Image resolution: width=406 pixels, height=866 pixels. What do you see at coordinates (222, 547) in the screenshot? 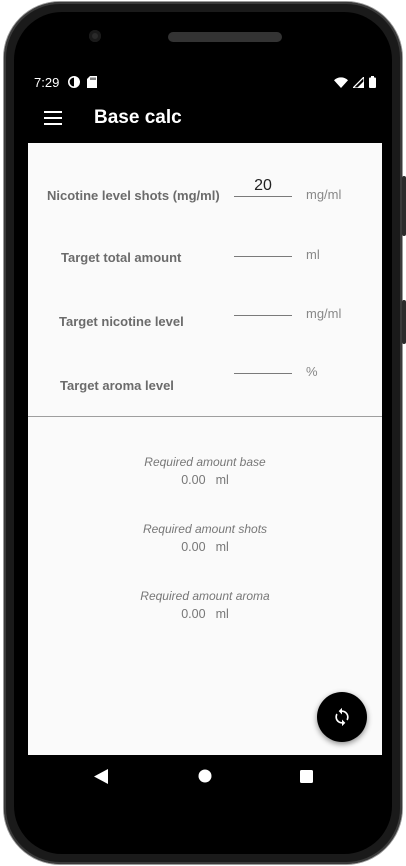
I see `result-shots-unit: ml` at bounding box center [222, 547].